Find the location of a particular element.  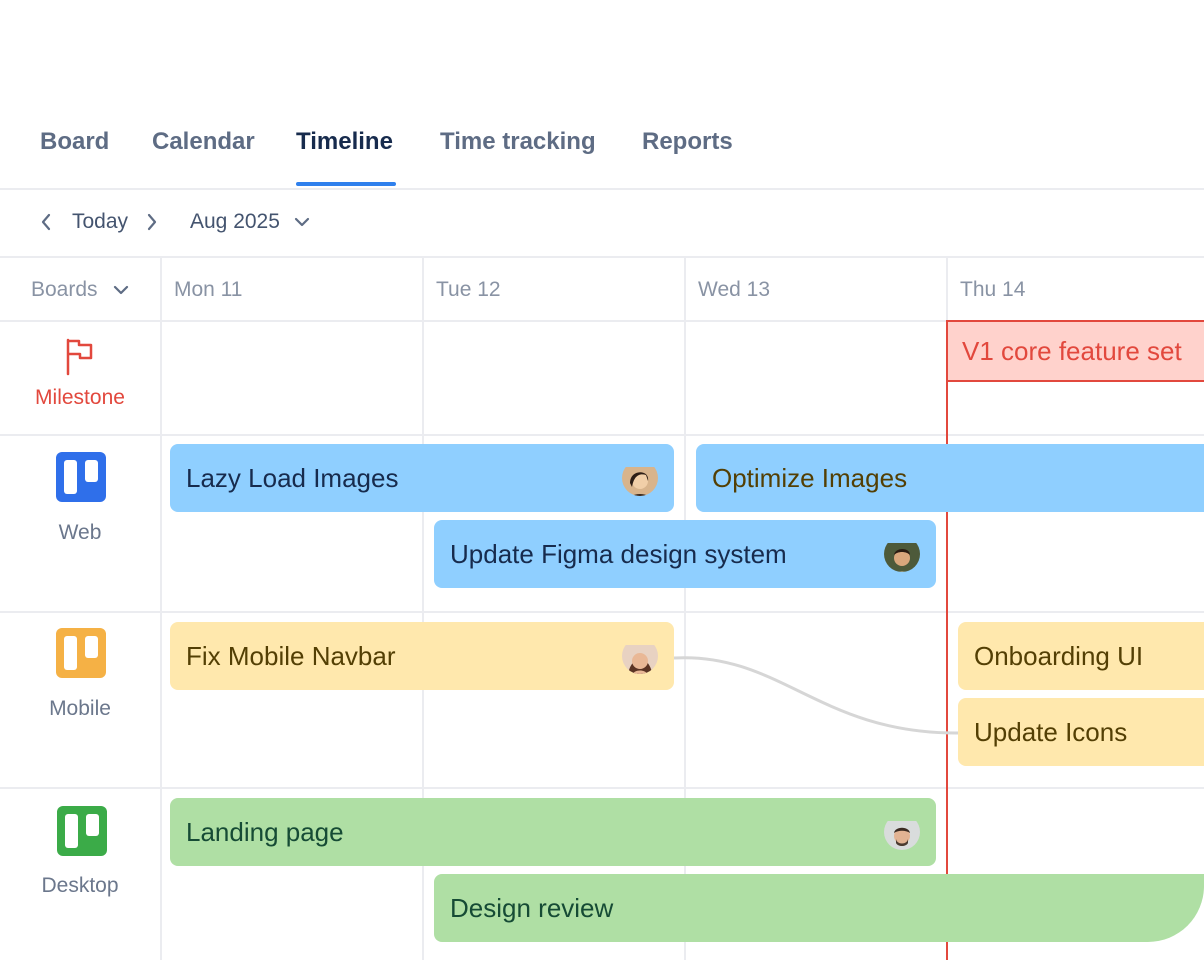

task-title: Optimize Images is located at coordinates (810, 478).